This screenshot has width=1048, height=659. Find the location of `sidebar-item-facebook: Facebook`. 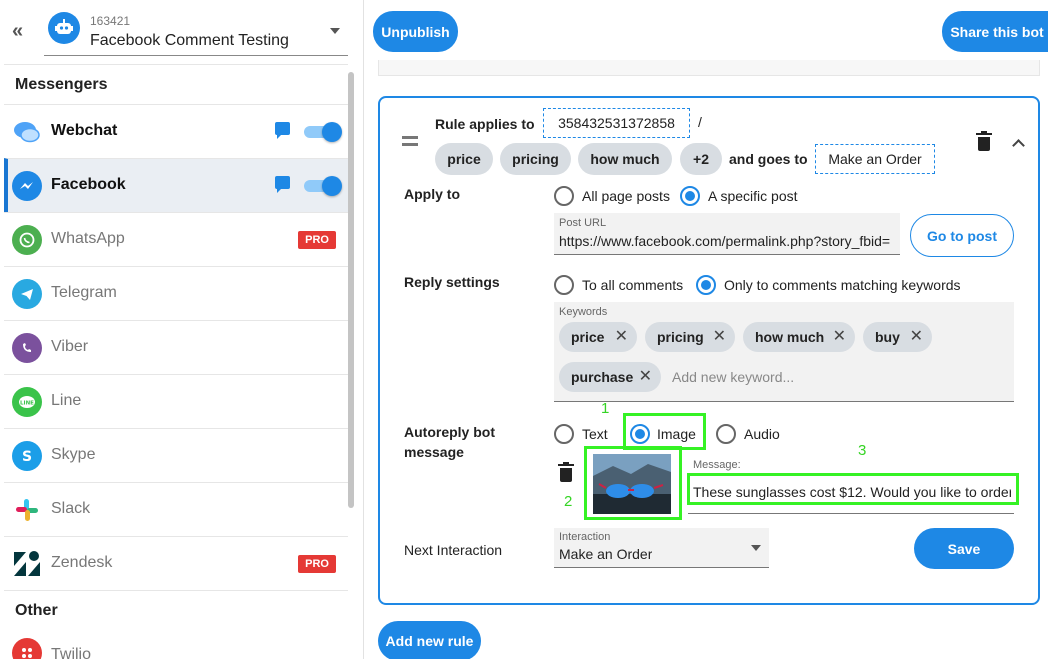

sidebar-item-facebook: Facebook is located at coordinates (176, 185).